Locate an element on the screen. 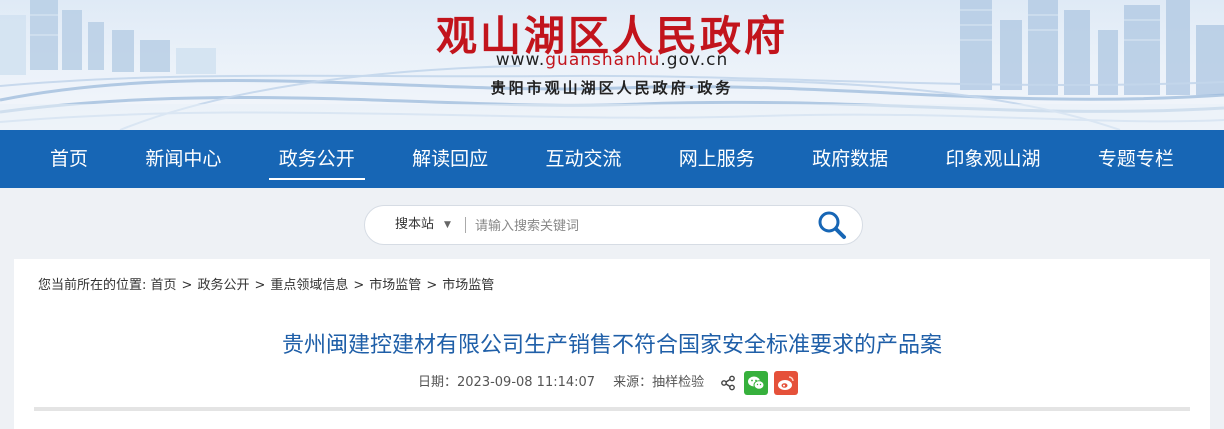 The image size is (1224, 429). nav-item-interaction: 互动交流 is located at coordinates (583, 159).